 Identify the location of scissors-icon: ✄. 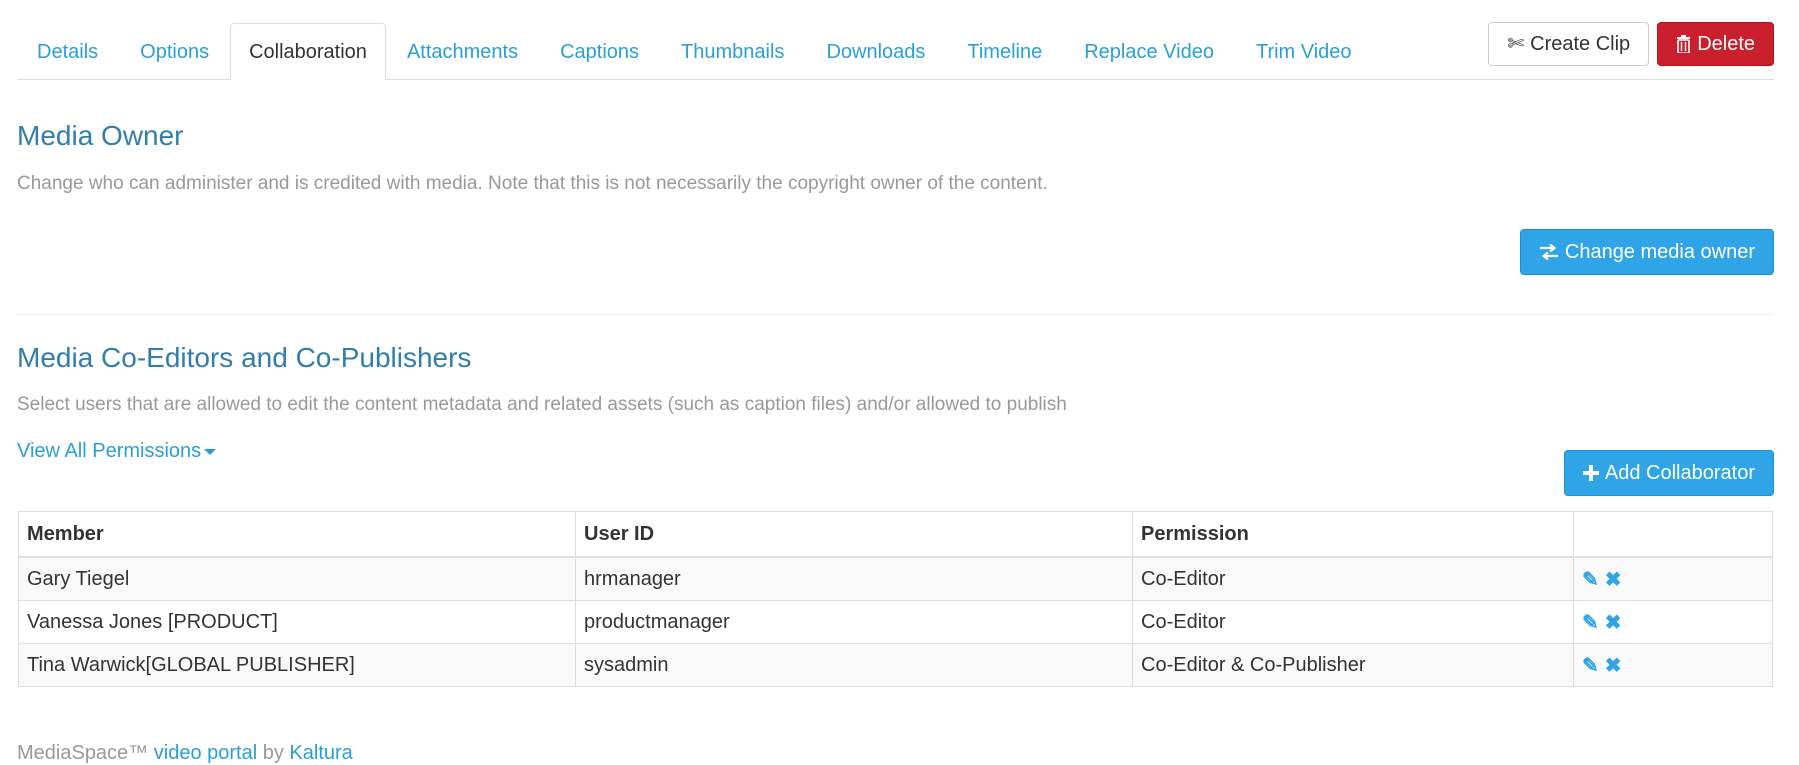
(1516, 44).